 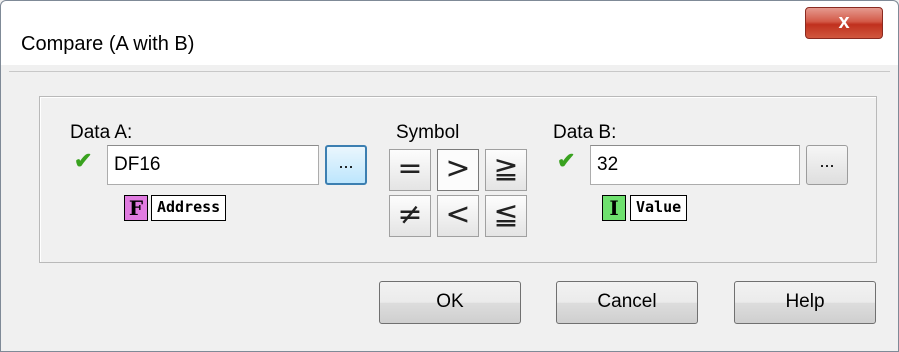 I want to click on symbol-label: Symbol, so click(x=428, y=132).